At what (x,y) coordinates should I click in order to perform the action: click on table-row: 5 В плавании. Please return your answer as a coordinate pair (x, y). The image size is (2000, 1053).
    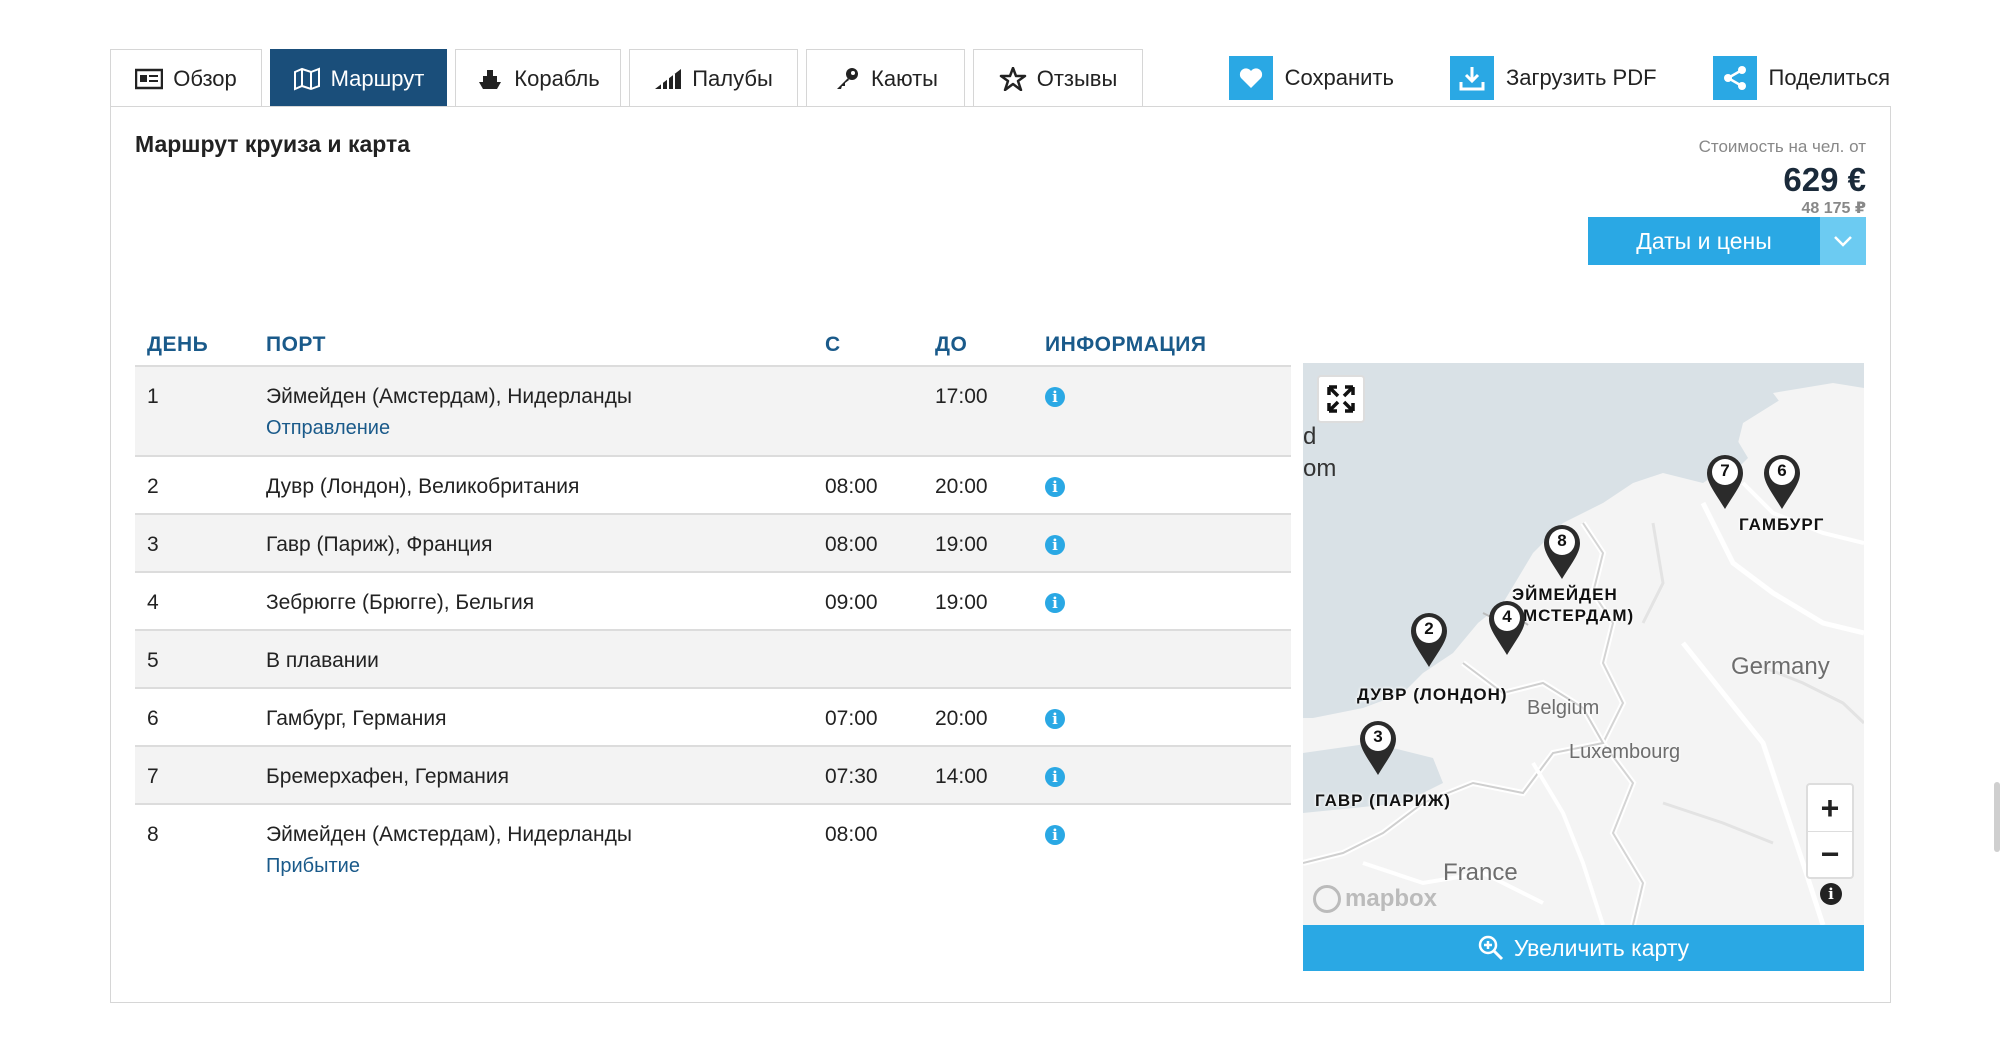
    Looking at the image, I should click on (713, 658).